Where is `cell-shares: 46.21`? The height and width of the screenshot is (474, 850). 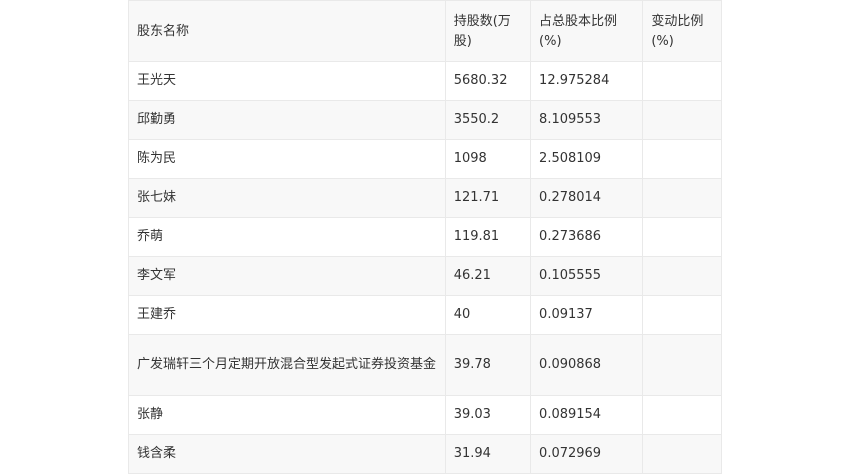 cell-shares: 46.21 is located at coordinates (488, 276).